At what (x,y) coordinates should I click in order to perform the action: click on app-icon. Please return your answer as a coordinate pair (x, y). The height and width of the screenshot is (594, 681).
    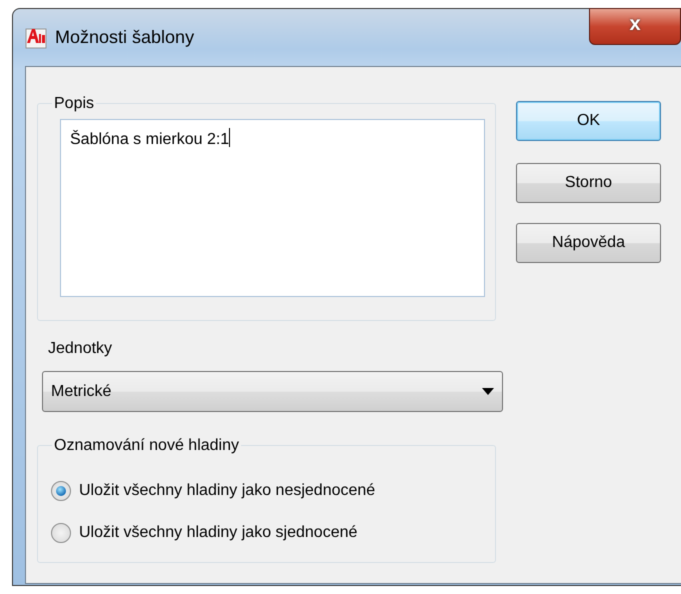
    Looking at the image, I should click on (36, 37).